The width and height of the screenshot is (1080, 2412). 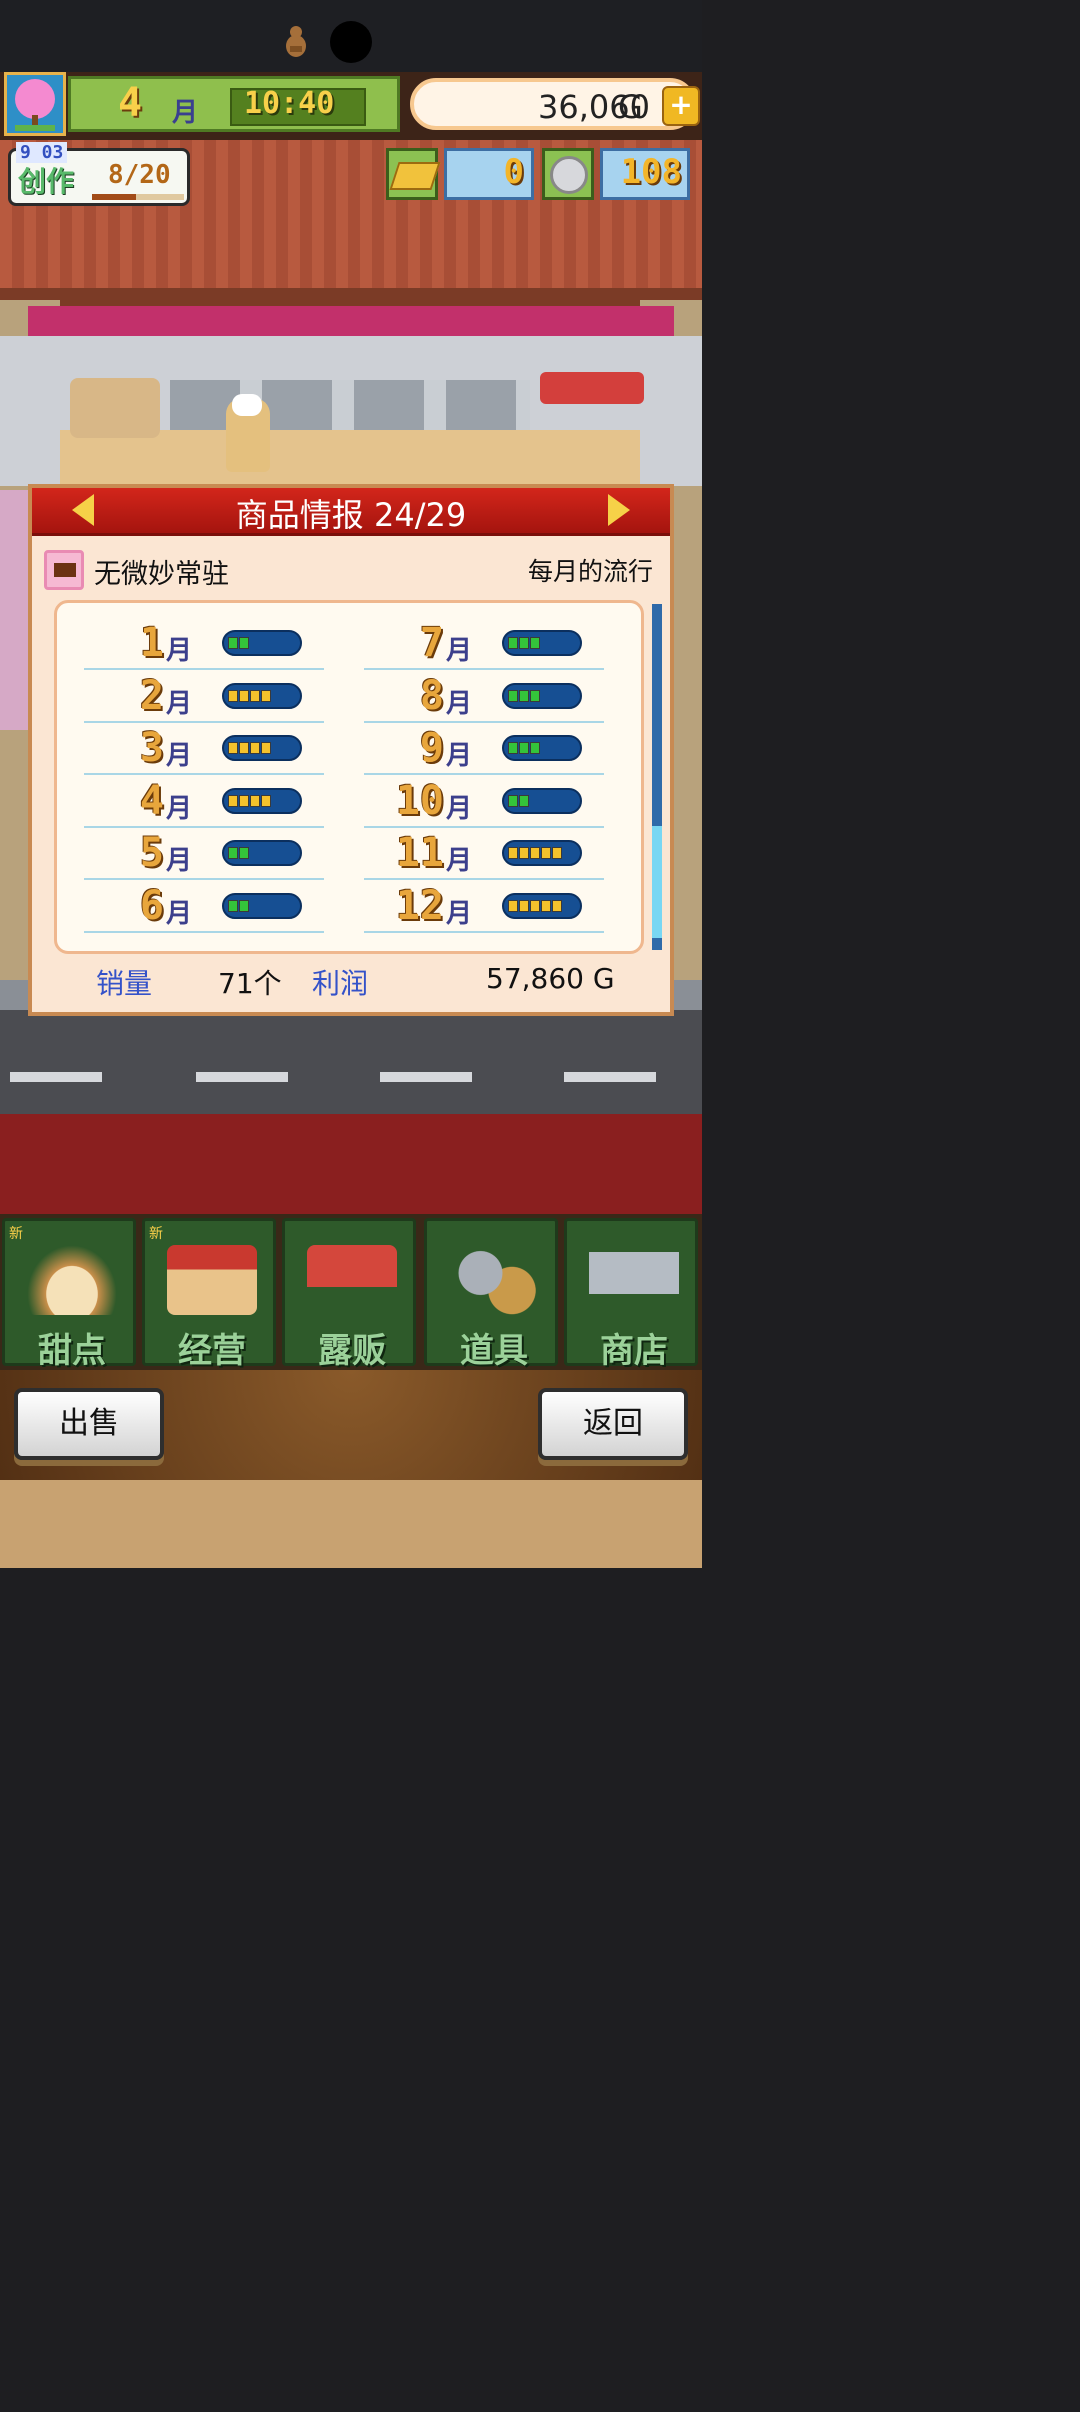 I want to click on season-badge, so click(x=35, y=104).